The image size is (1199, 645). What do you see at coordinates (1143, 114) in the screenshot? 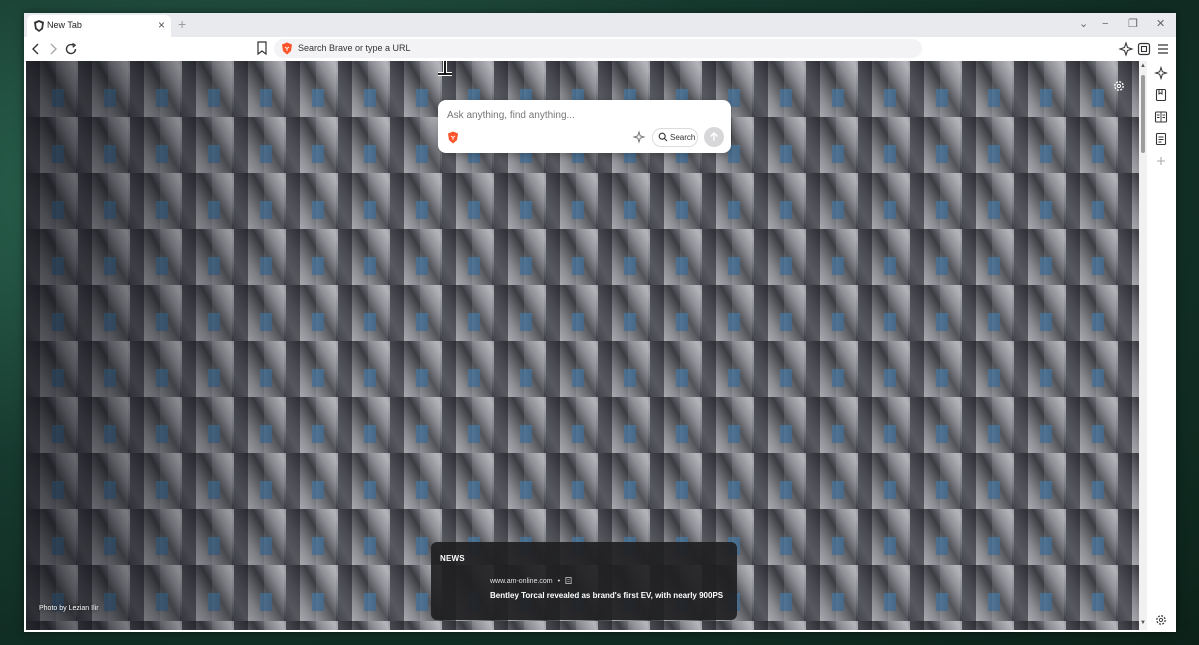
I see `scroll-thumb` at bounding box center [1143, 114].